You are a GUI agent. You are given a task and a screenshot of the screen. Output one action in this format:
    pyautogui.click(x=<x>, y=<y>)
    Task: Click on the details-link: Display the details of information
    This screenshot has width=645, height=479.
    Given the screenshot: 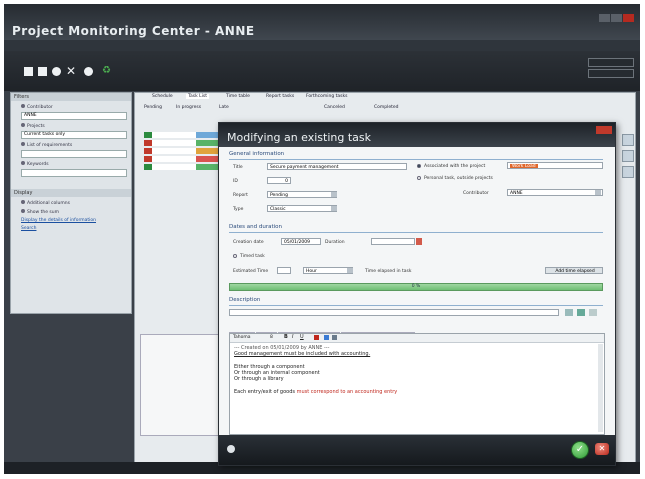 What is the action you would take?
    pyautogui.click(x=76, y=220)
    